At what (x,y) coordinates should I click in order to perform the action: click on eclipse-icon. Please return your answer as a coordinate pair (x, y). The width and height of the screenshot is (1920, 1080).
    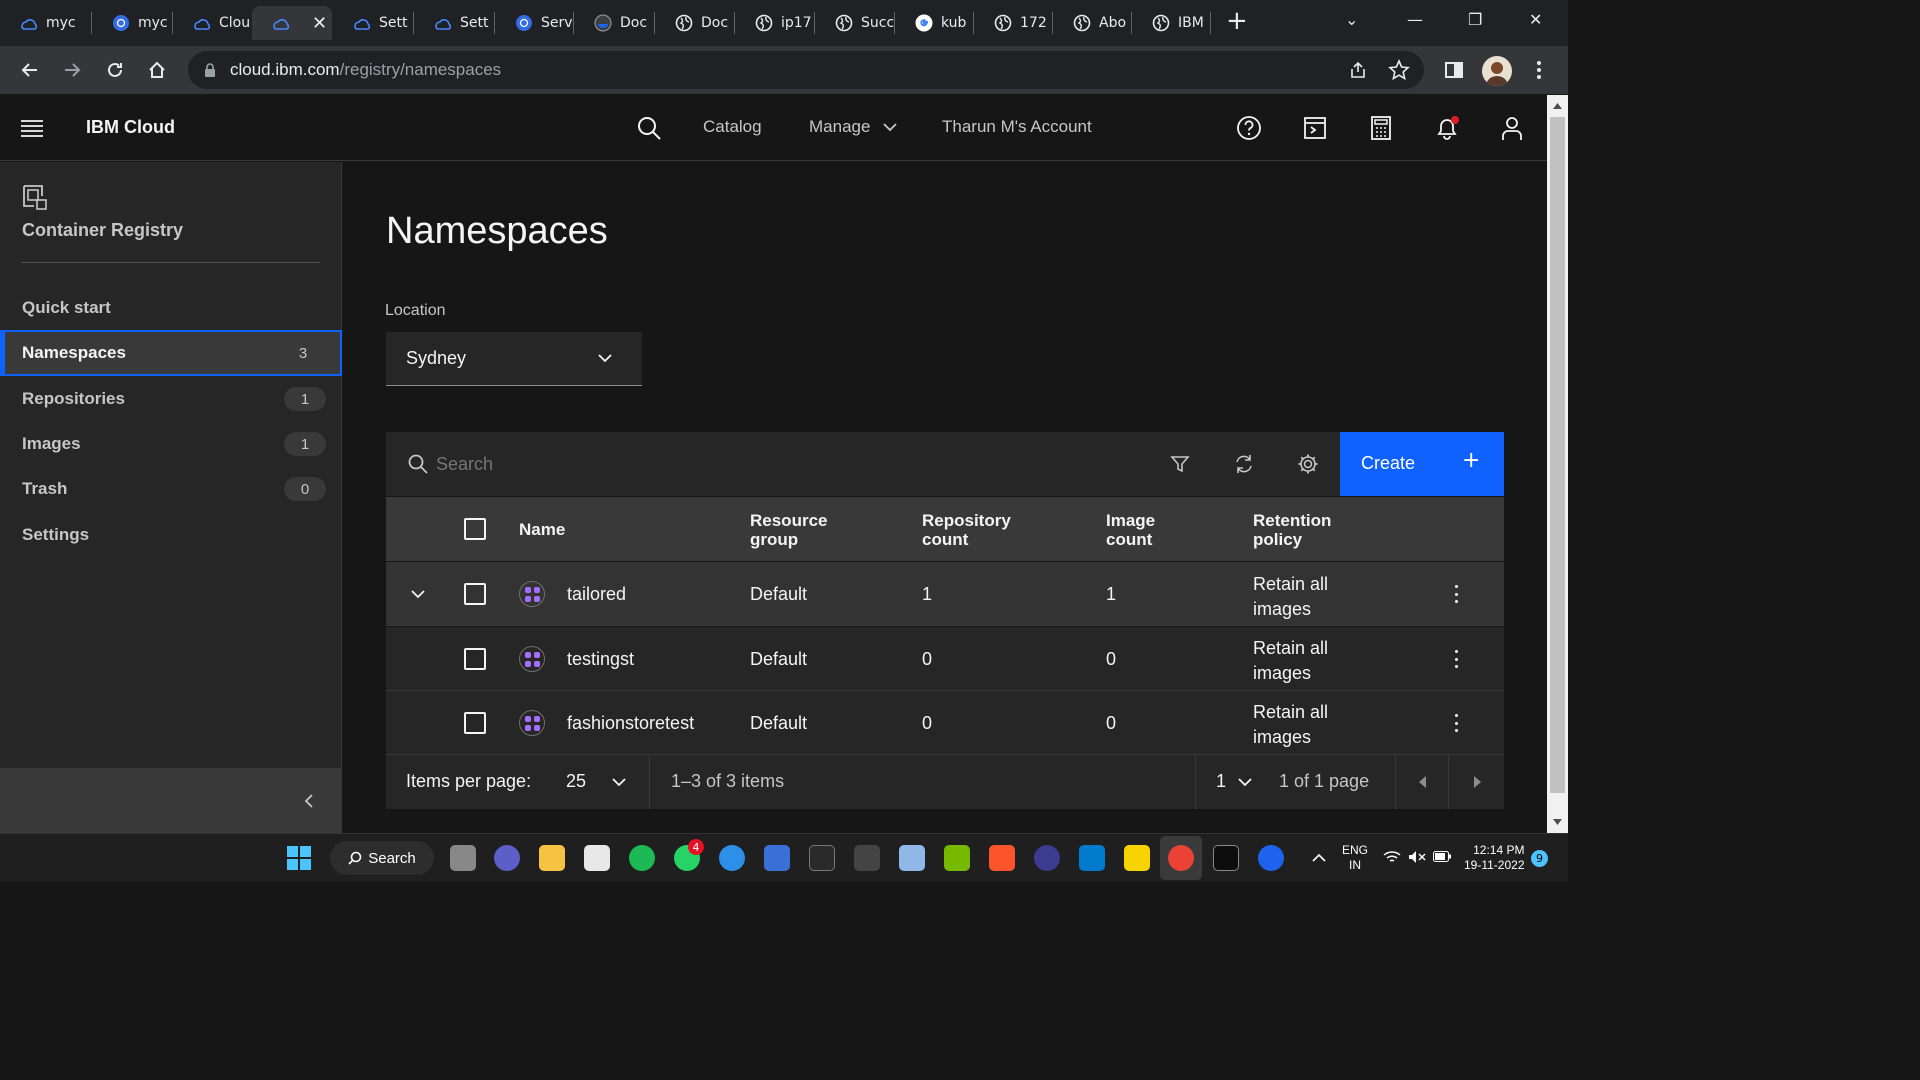
    Looking at the image, I should click on (1047, 858).